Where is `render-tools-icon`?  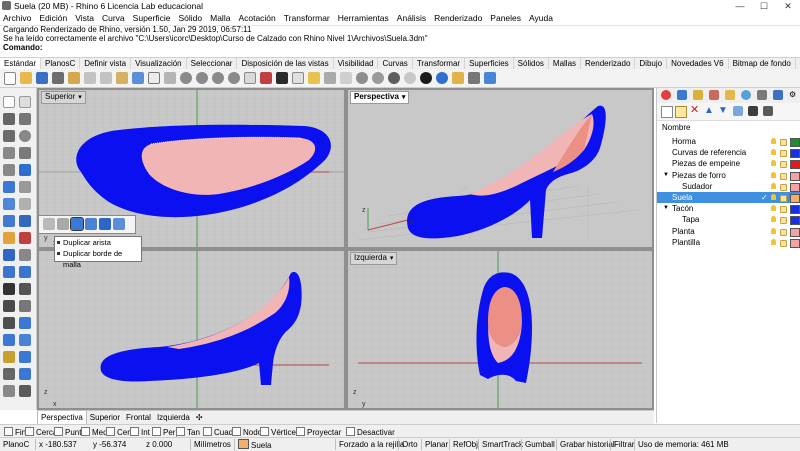 render-tools-icon is located at coordinates (25, 255).